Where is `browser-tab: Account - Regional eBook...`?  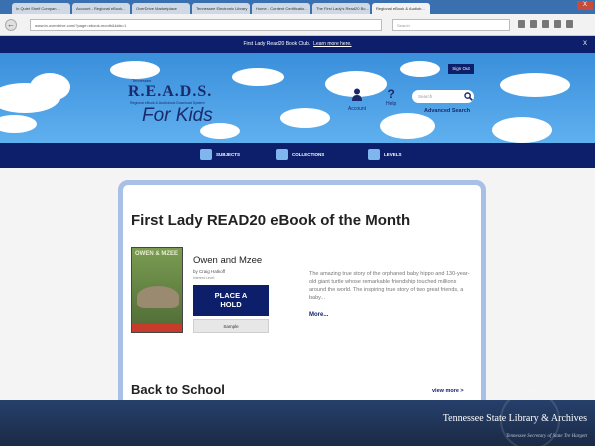
browser-tab: Account - Regional eBook... is located at coordinates (101, 8).